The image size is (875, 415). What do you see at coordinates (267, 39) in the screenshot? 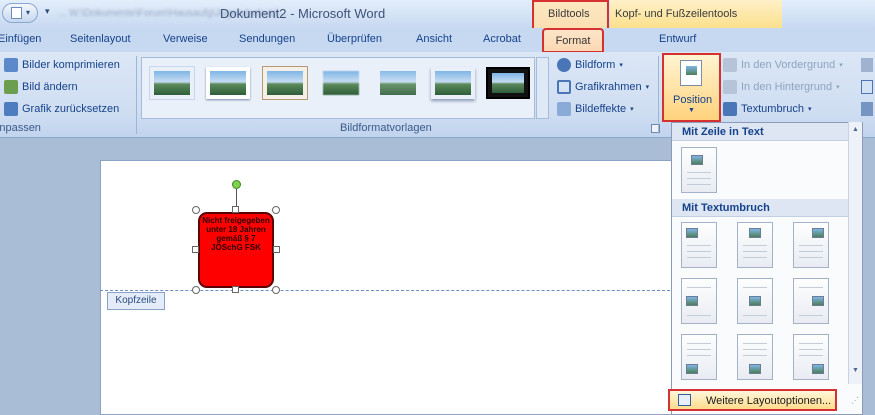
I see `tab-sendungen: Sendungen` at bounding box center [267, 39].